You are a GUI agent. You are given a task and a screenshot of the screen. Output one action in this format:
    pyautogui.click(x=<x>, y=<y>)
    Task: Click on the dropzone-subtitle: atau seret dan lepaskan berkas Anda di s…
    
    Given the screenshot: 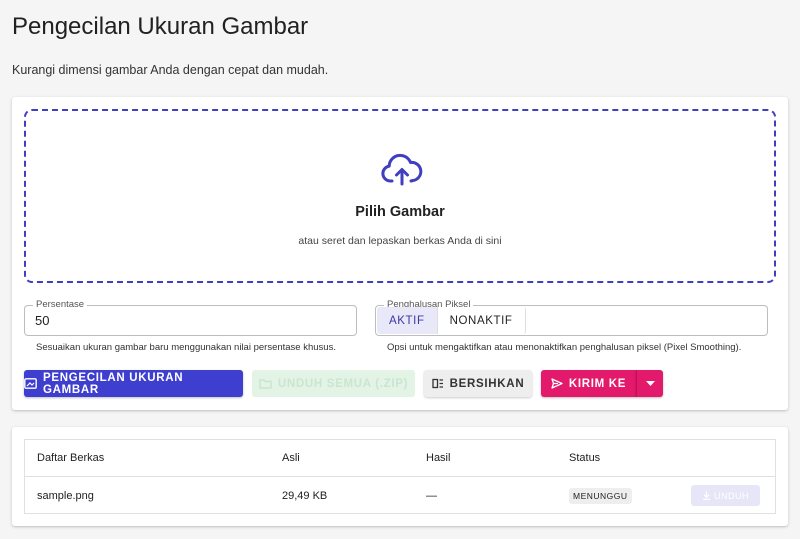 What is the action you would take?
    pyautogui.click(x=400, y=241)
    